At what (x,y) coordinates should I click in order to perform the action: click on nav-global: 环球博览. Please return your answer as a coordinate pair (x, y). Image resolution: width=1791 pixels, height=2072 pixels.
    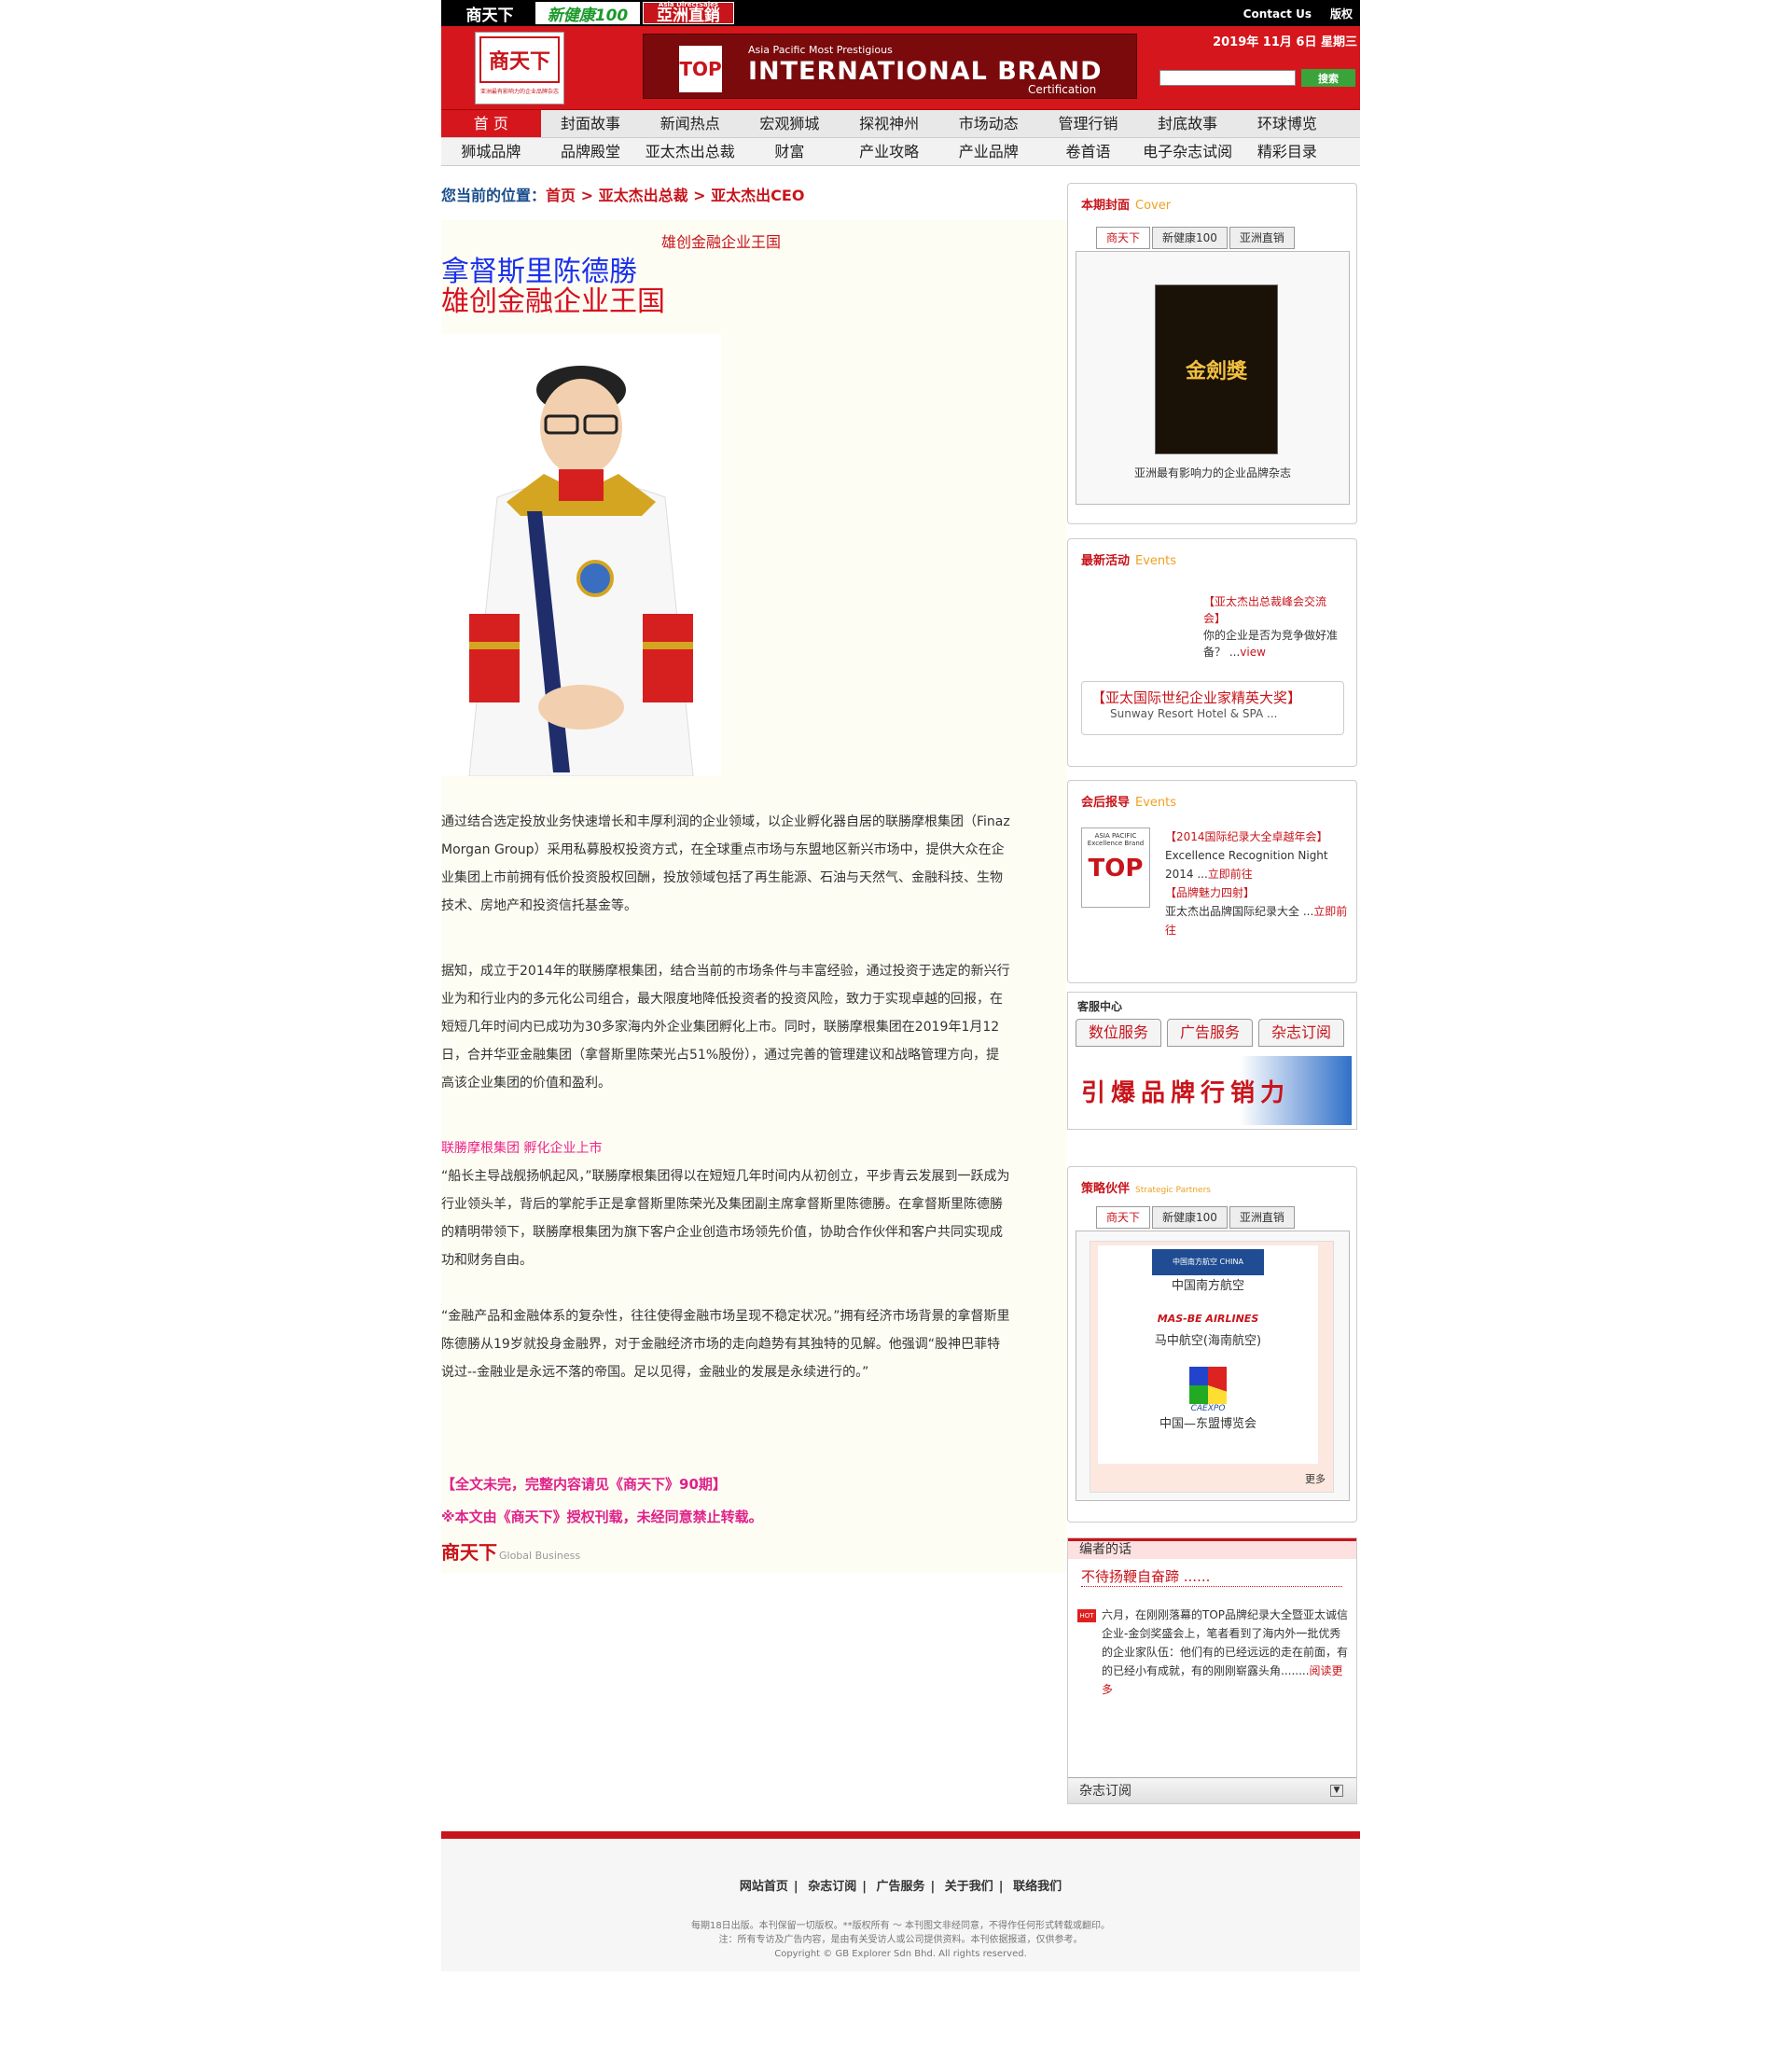
    Looking at the image, I should click on (1288, 123).